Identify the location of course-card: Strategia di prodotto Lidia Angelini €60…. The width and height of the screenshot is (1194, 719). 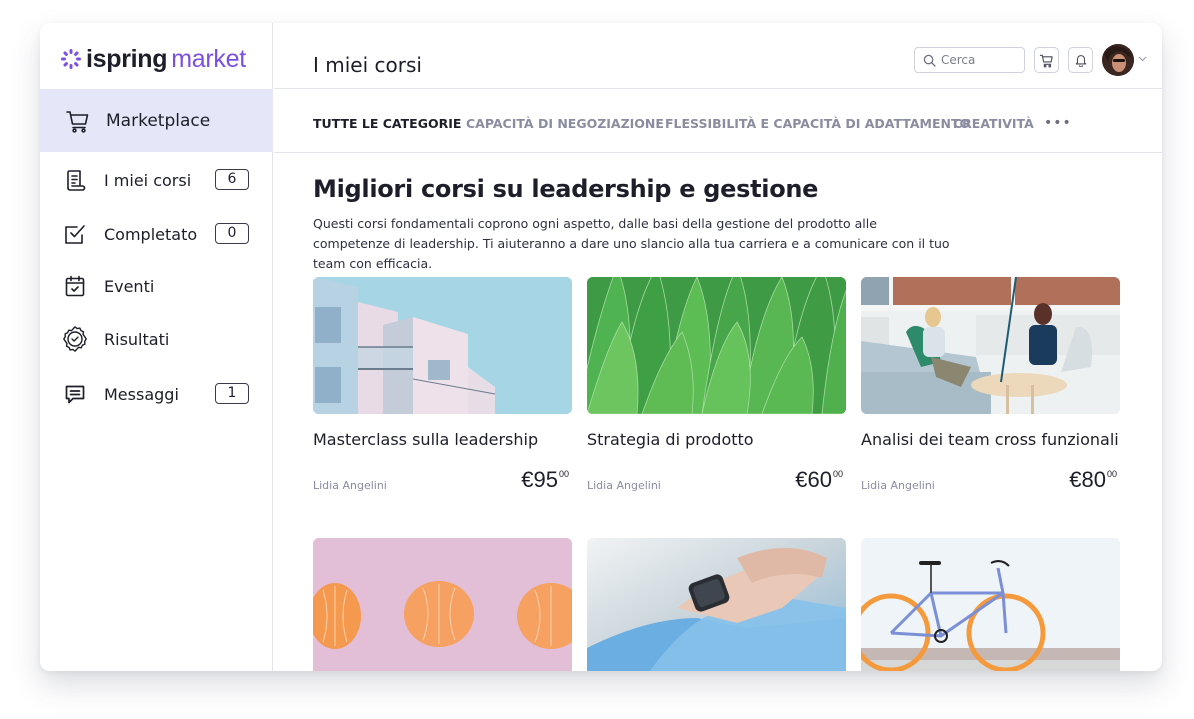
(716, 384).